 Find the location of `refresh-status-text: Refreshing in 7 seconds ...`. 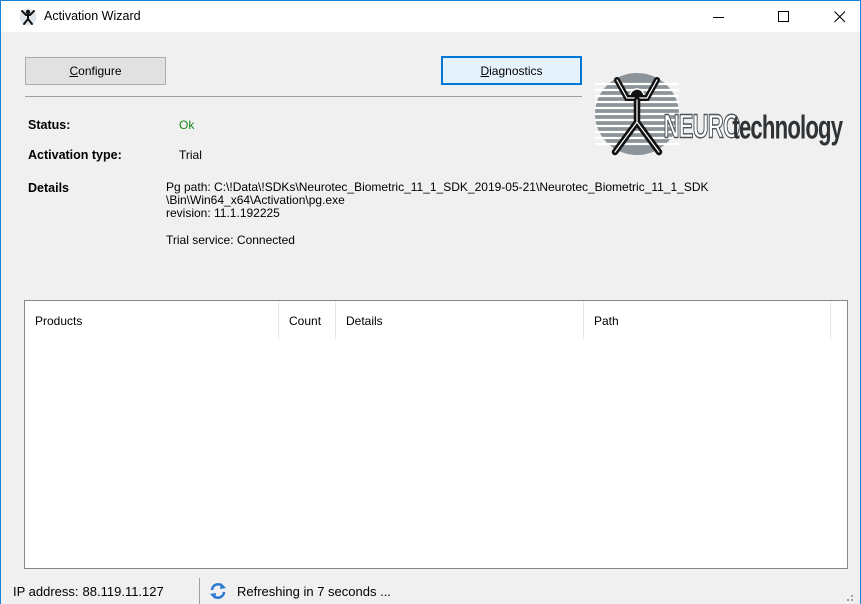

refresh-status-text: Refreshing in 7 seconds ... is located at coordinates (314, 591).